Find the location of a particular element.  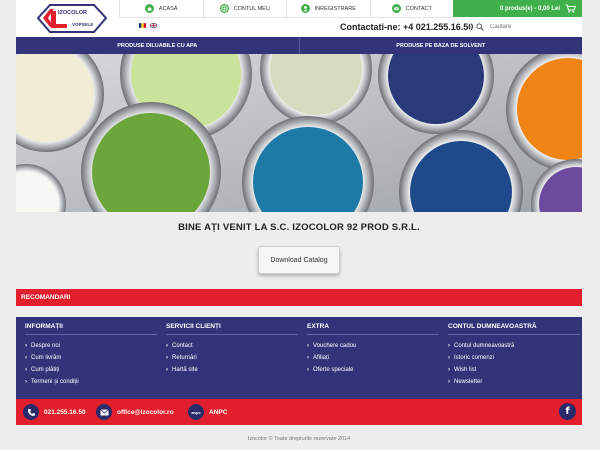

romanian-flag-icon is located at coordinates (142, 25).